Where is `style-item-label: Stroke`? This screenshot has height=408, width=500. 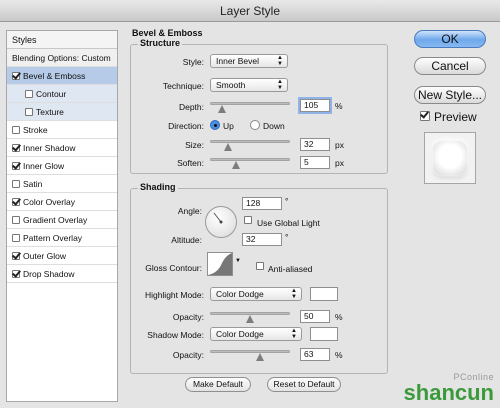 style-item-label: Stroke is located at coordinates (35, 130).